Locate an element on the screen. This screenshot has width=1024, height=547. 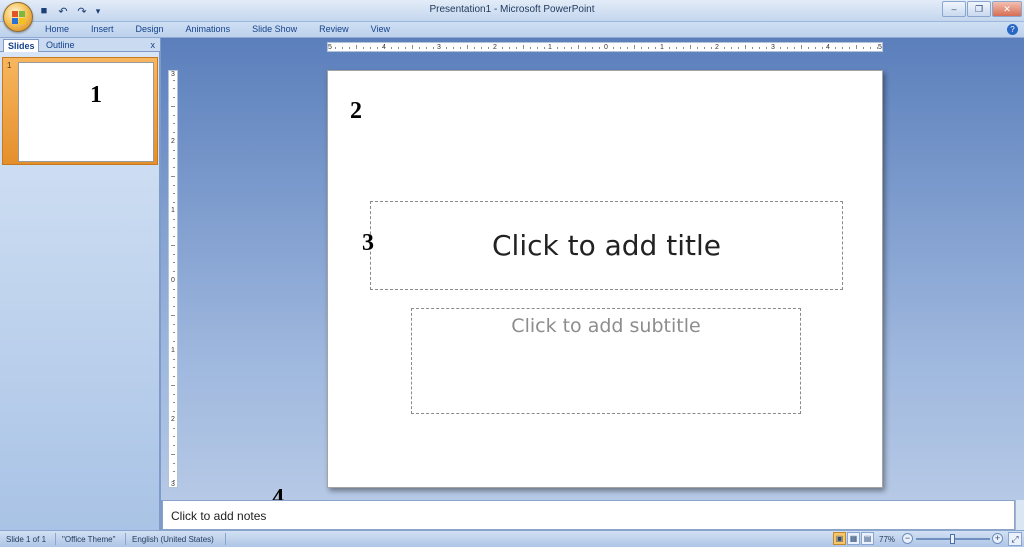
help-icon: ? is located at coordinates (1012, 29).